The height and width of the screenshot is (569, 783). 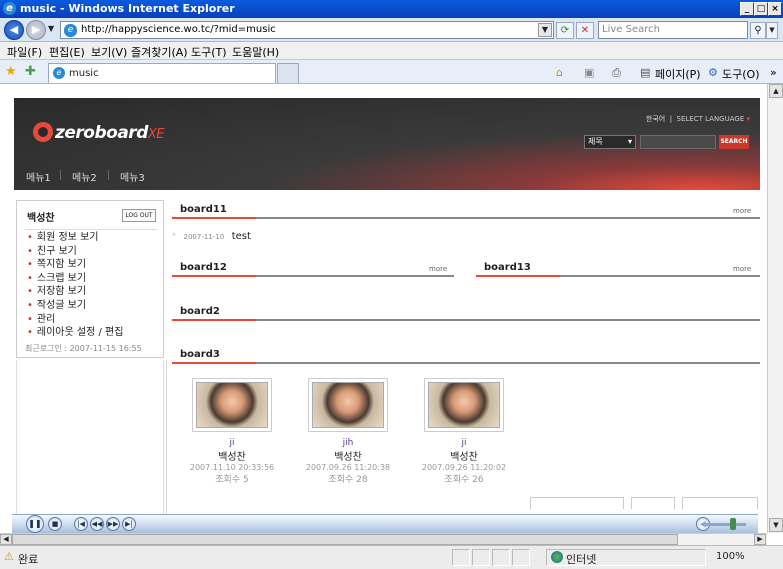 I want to click on menu-view: 보기(V), so click(x=109, y=52).